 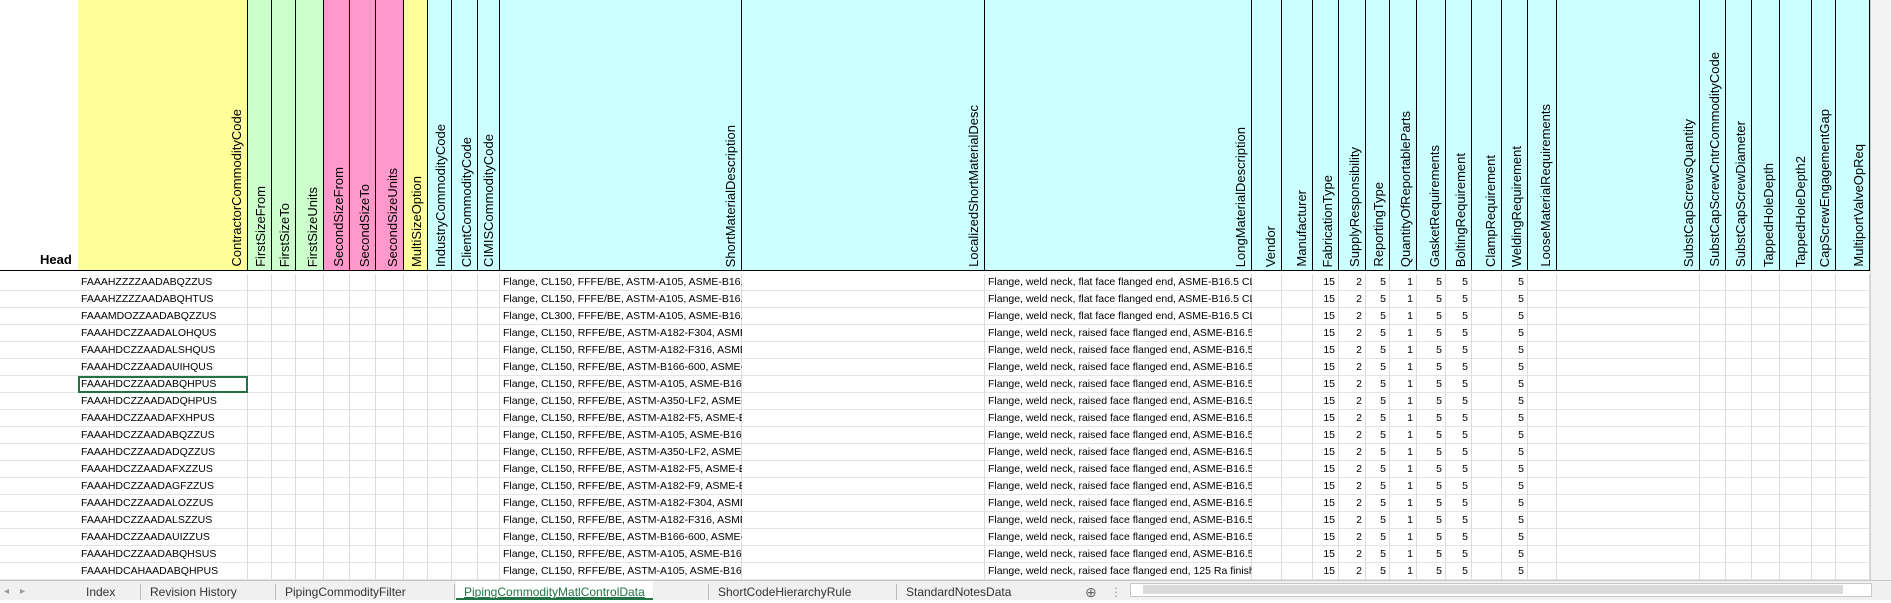 I want to click on column-header-tapped-hole-depth: TappedHoleDepth, so click(x=1766, y=135).